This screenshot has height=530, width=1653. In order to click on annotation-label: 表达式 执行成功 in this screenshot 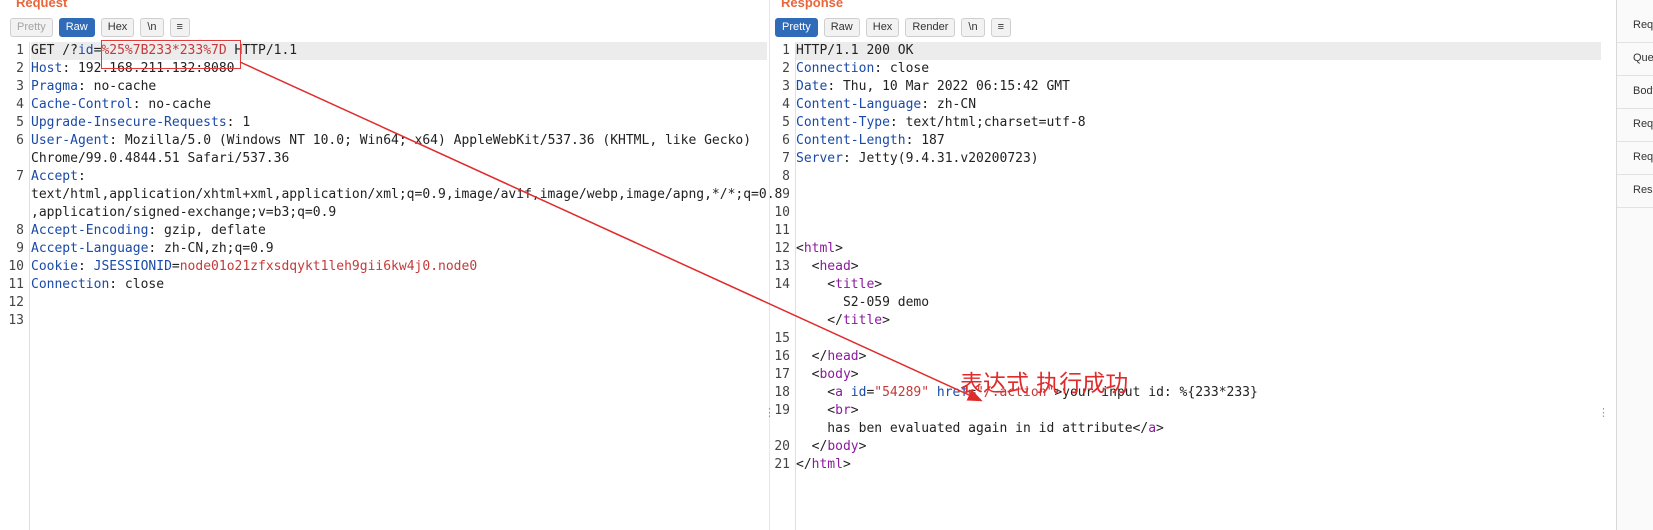, I will do `click(1044, 384)`.